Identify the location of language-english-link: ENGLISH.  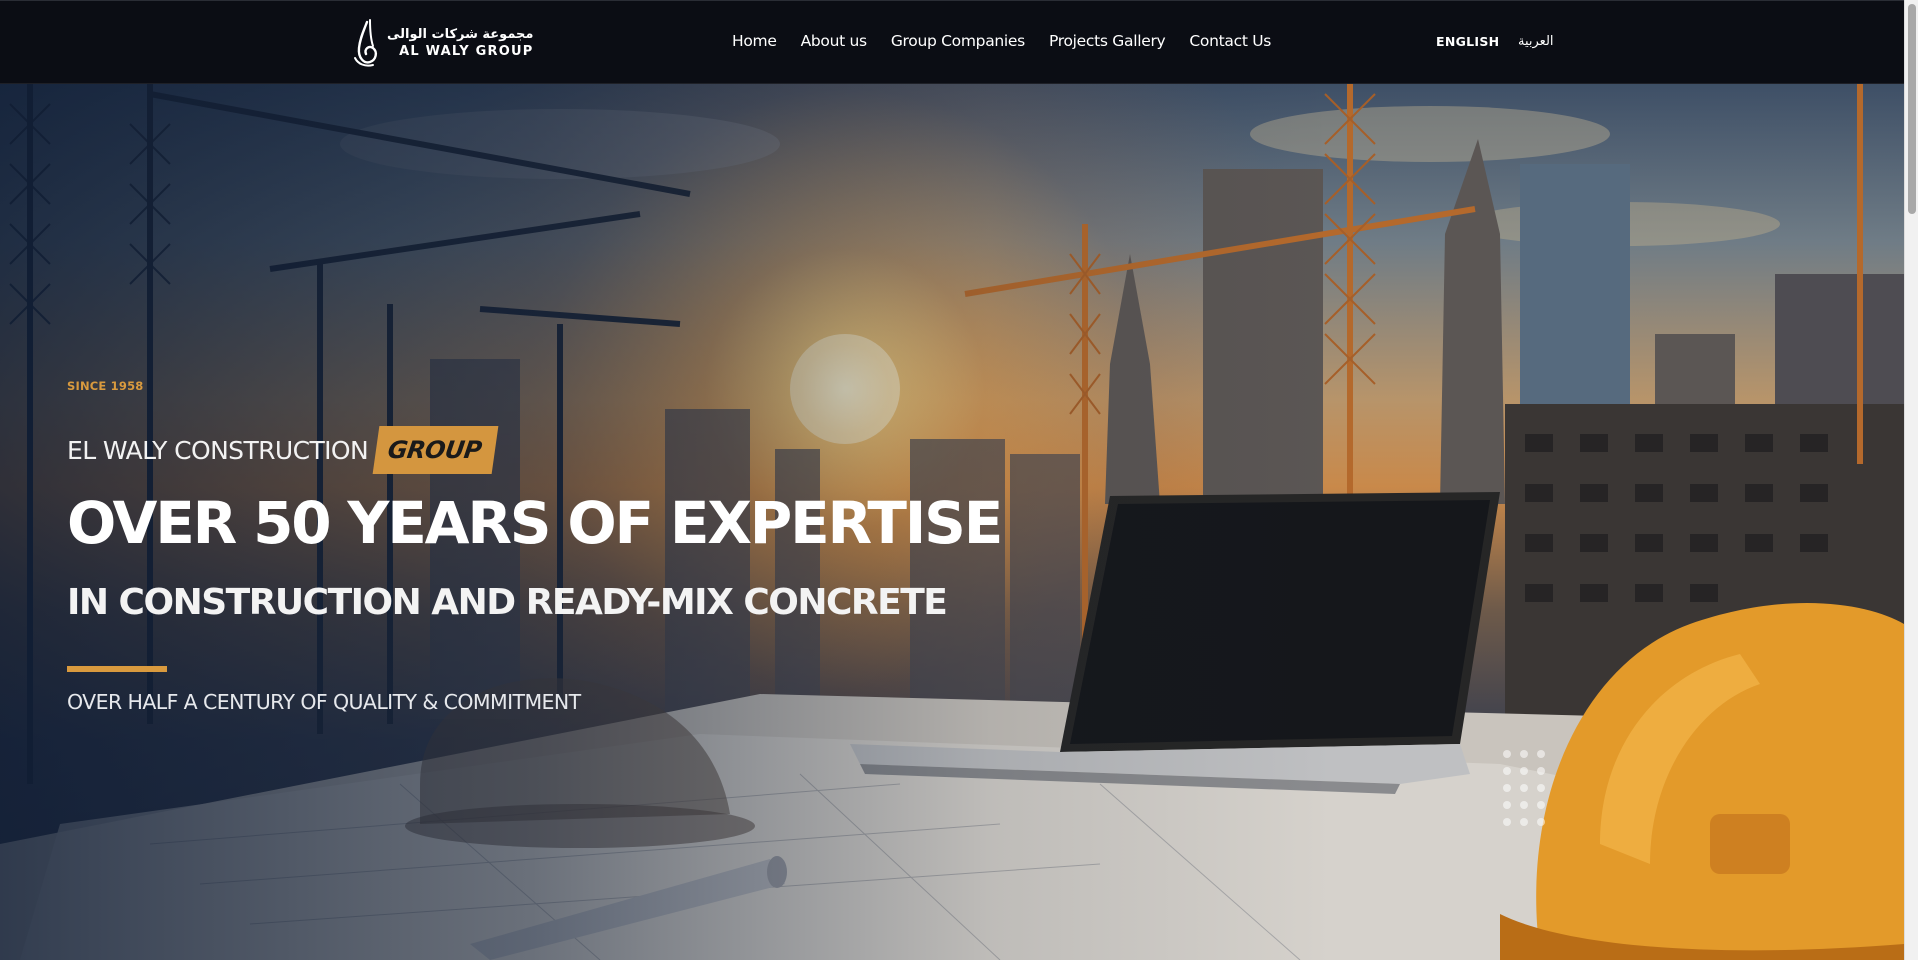
(1467, 41).